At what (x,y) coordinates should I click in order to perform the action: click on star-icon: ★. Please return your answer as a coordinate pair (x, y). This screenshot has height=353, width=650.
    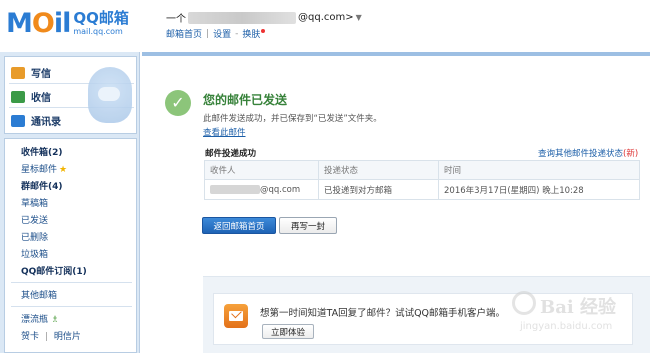
    Looking at the image, I should click on (63, 170).